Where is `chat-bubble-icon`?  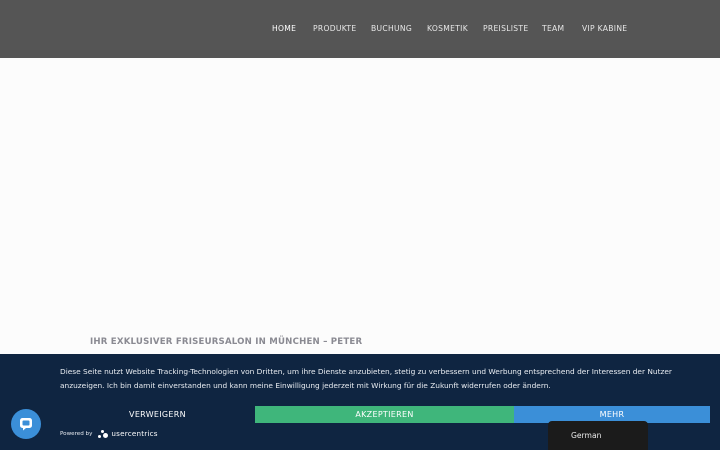
chat-bubble-icon is located at coordinates (26, 424).